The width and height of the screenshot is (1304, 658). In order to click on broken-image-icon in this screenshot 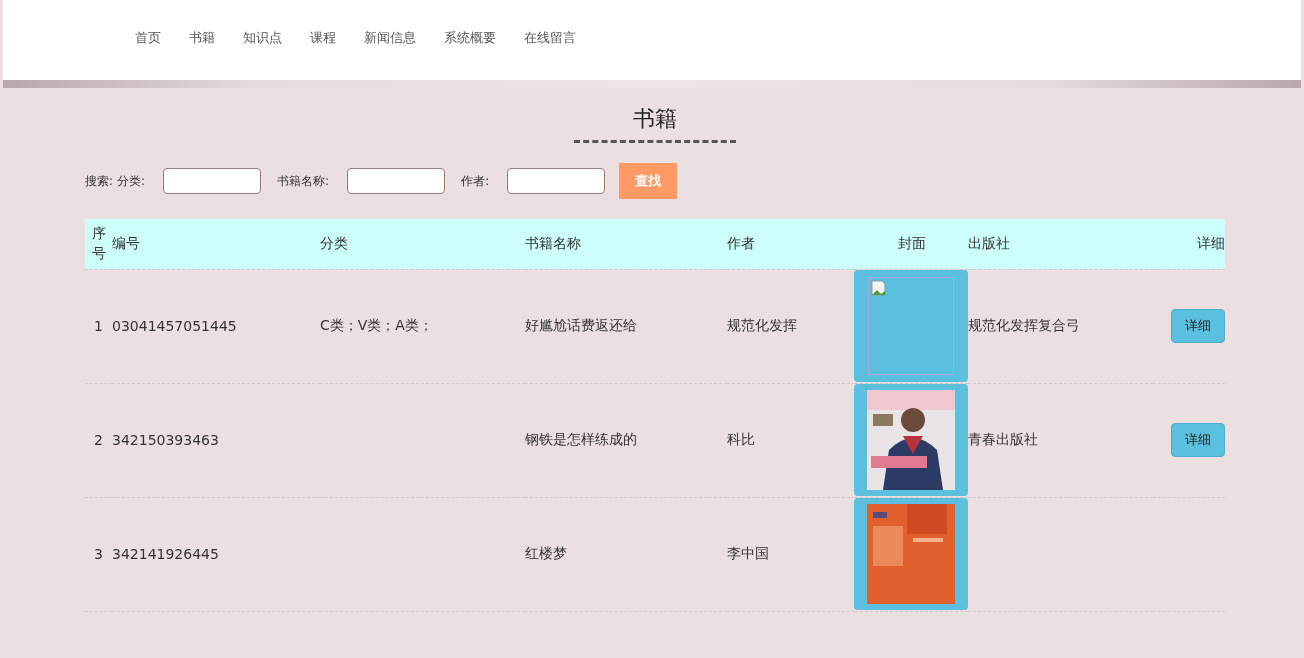, I will do `click(879, 288)`.